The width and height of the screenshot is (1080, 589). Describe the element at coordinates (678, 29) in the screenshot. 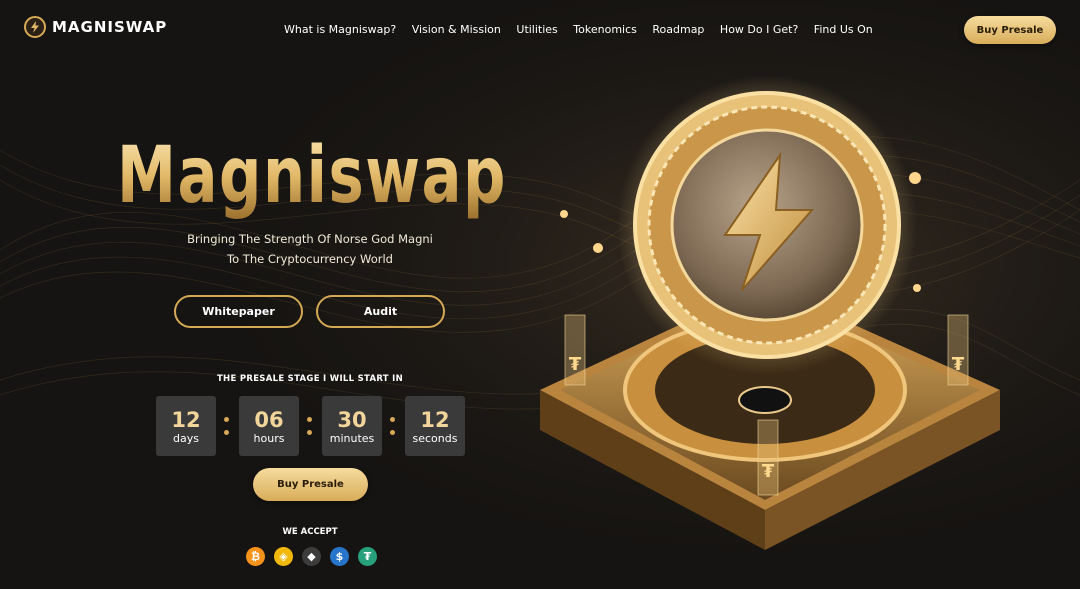

I see `nav-roadmap: Roadmap` at that location.